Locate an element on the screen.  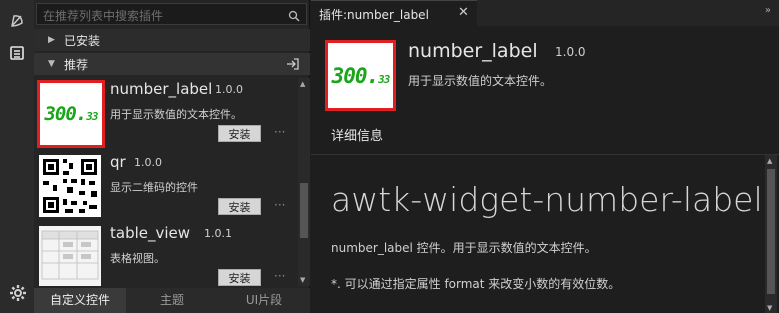
plugin-thumbnail: 300.33 is located at coordinates (71, 114).